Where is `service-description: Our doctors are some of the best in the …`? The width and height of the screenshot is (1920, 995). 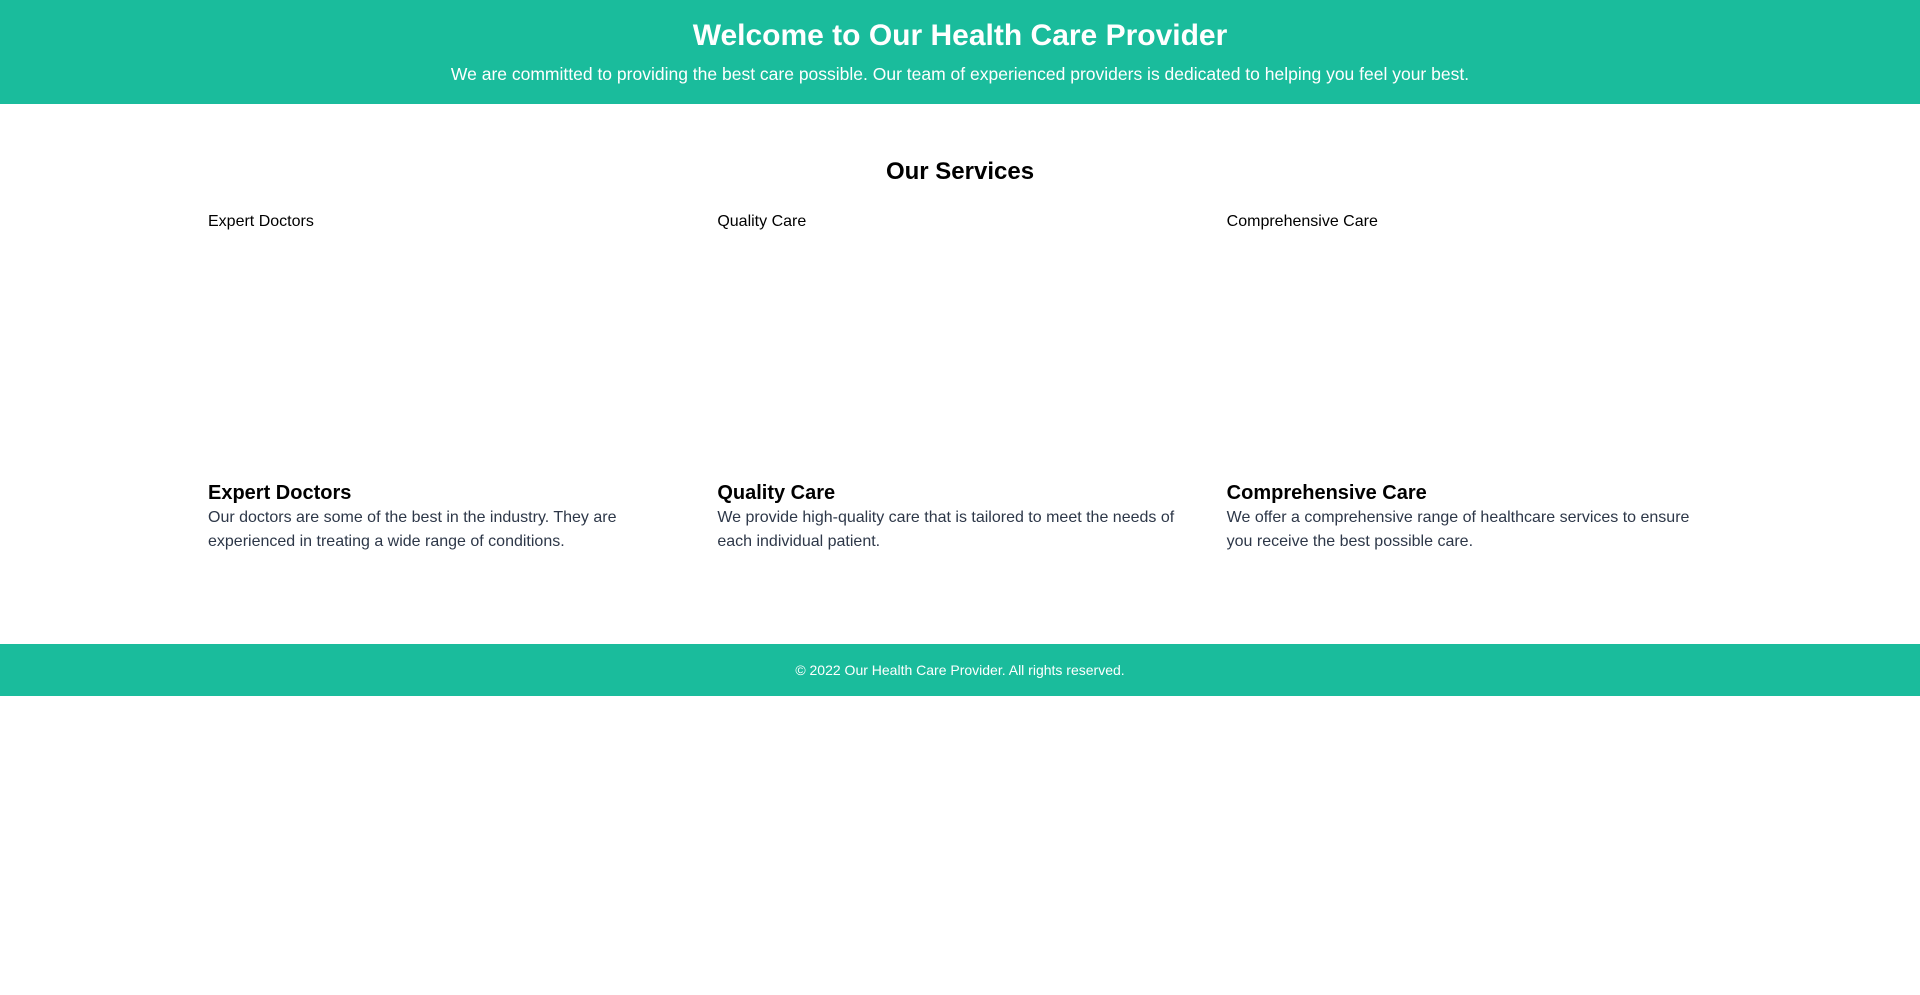
service-description: Our doctors are some of the best in the … is located at coordinates (412, 529).